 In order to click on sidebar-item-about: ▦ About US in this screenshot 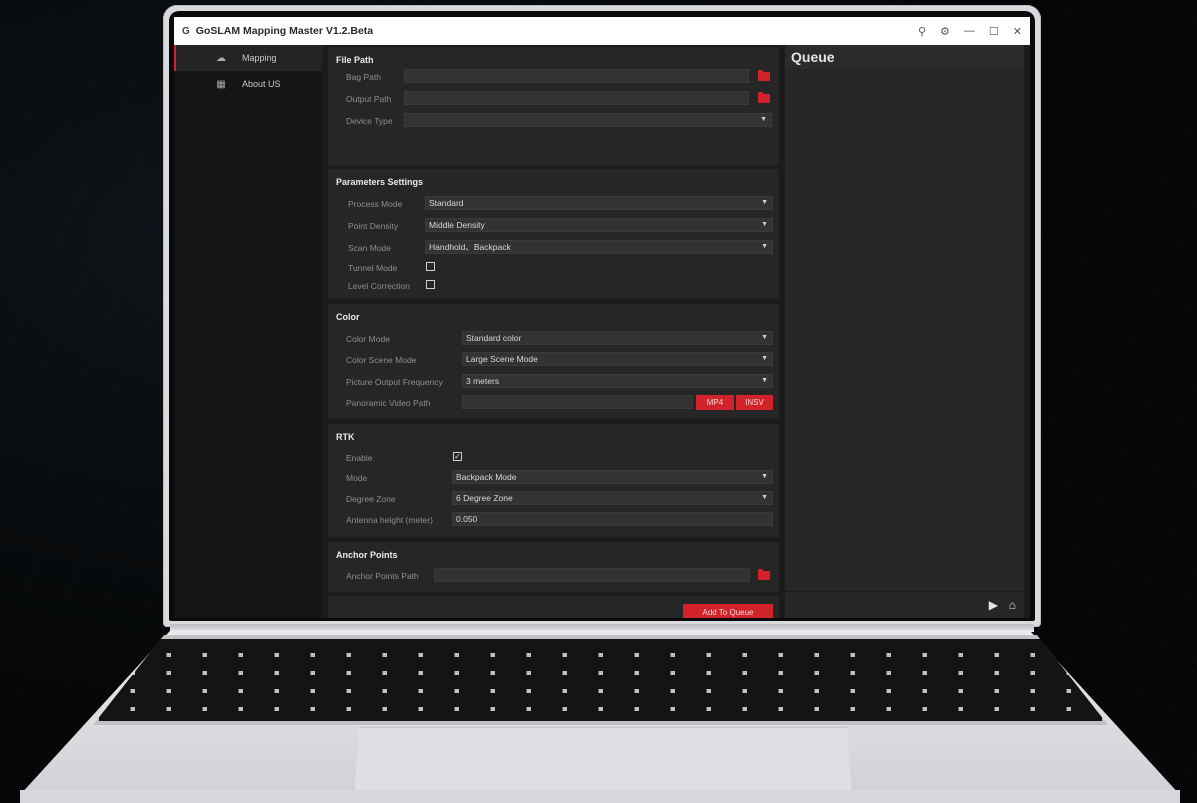, I will do `click(248, 84)`.